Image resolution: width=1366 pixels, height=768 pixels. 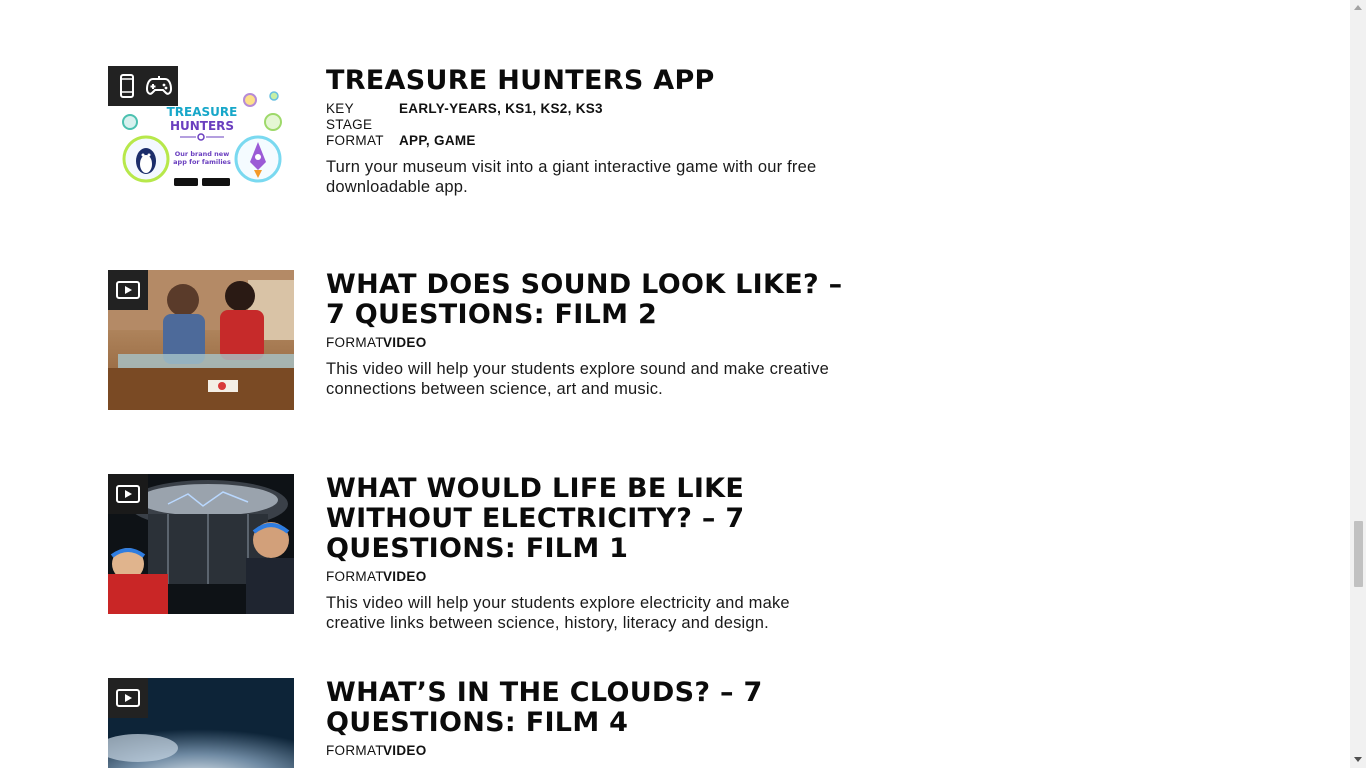 What do you see at coordinates (1358, 759) in the screenshot?
I see `scroll-down-arrow-icon` at bounding box center [1358, 759].